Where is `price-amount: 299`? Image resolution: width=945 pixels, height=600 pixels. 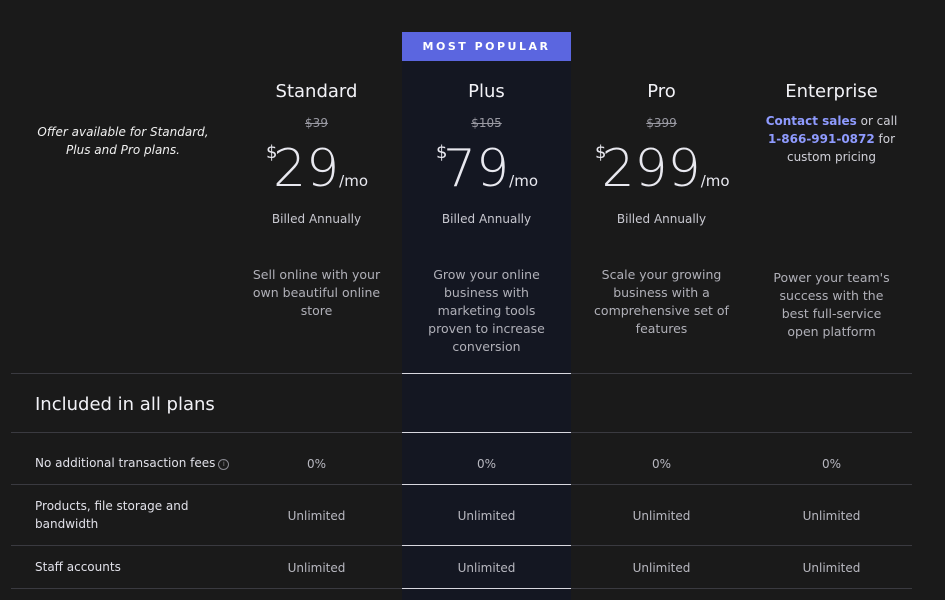 price-amount: 299 is located at coordinates (651, 169).